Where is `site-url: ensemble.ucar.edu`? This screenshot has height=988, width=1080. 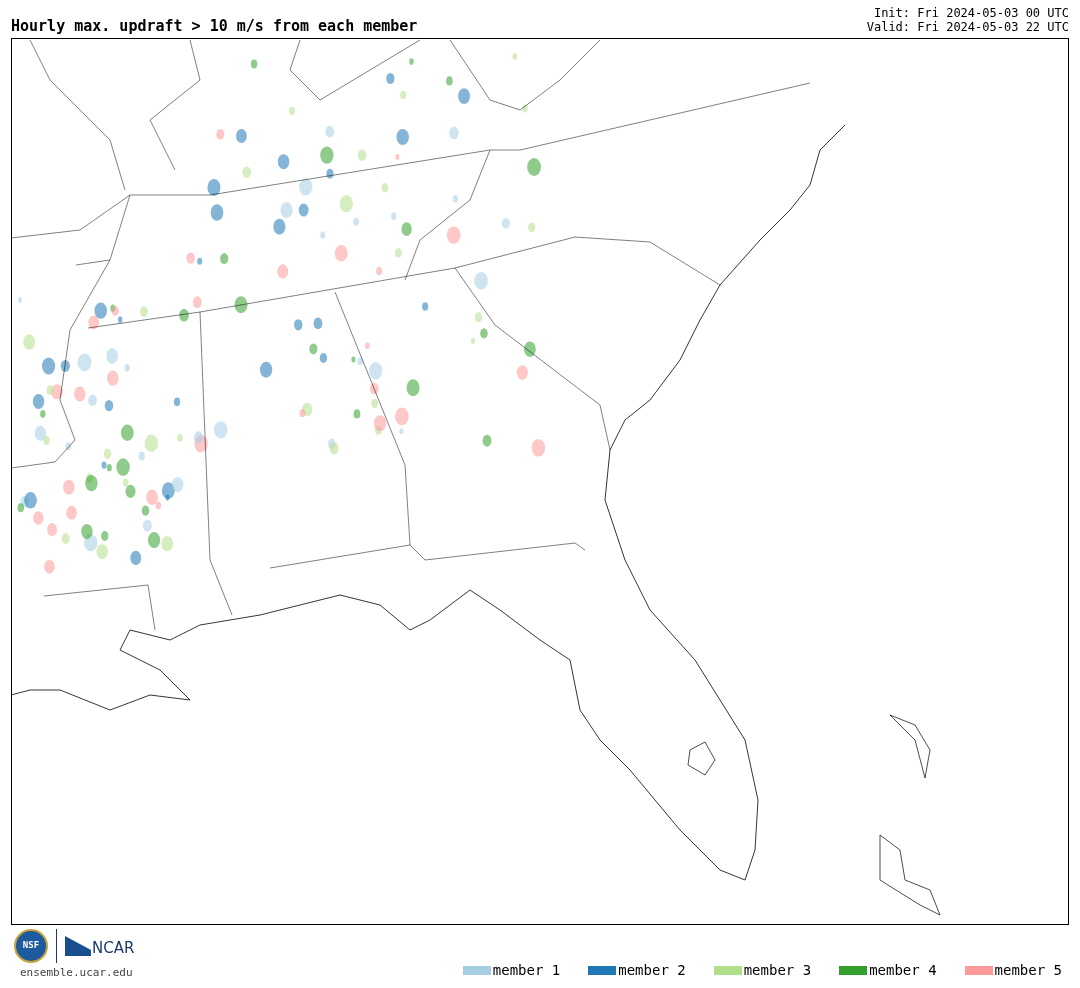
site-url: ensemble.ucar.edu is located at coordinates (76, 973).